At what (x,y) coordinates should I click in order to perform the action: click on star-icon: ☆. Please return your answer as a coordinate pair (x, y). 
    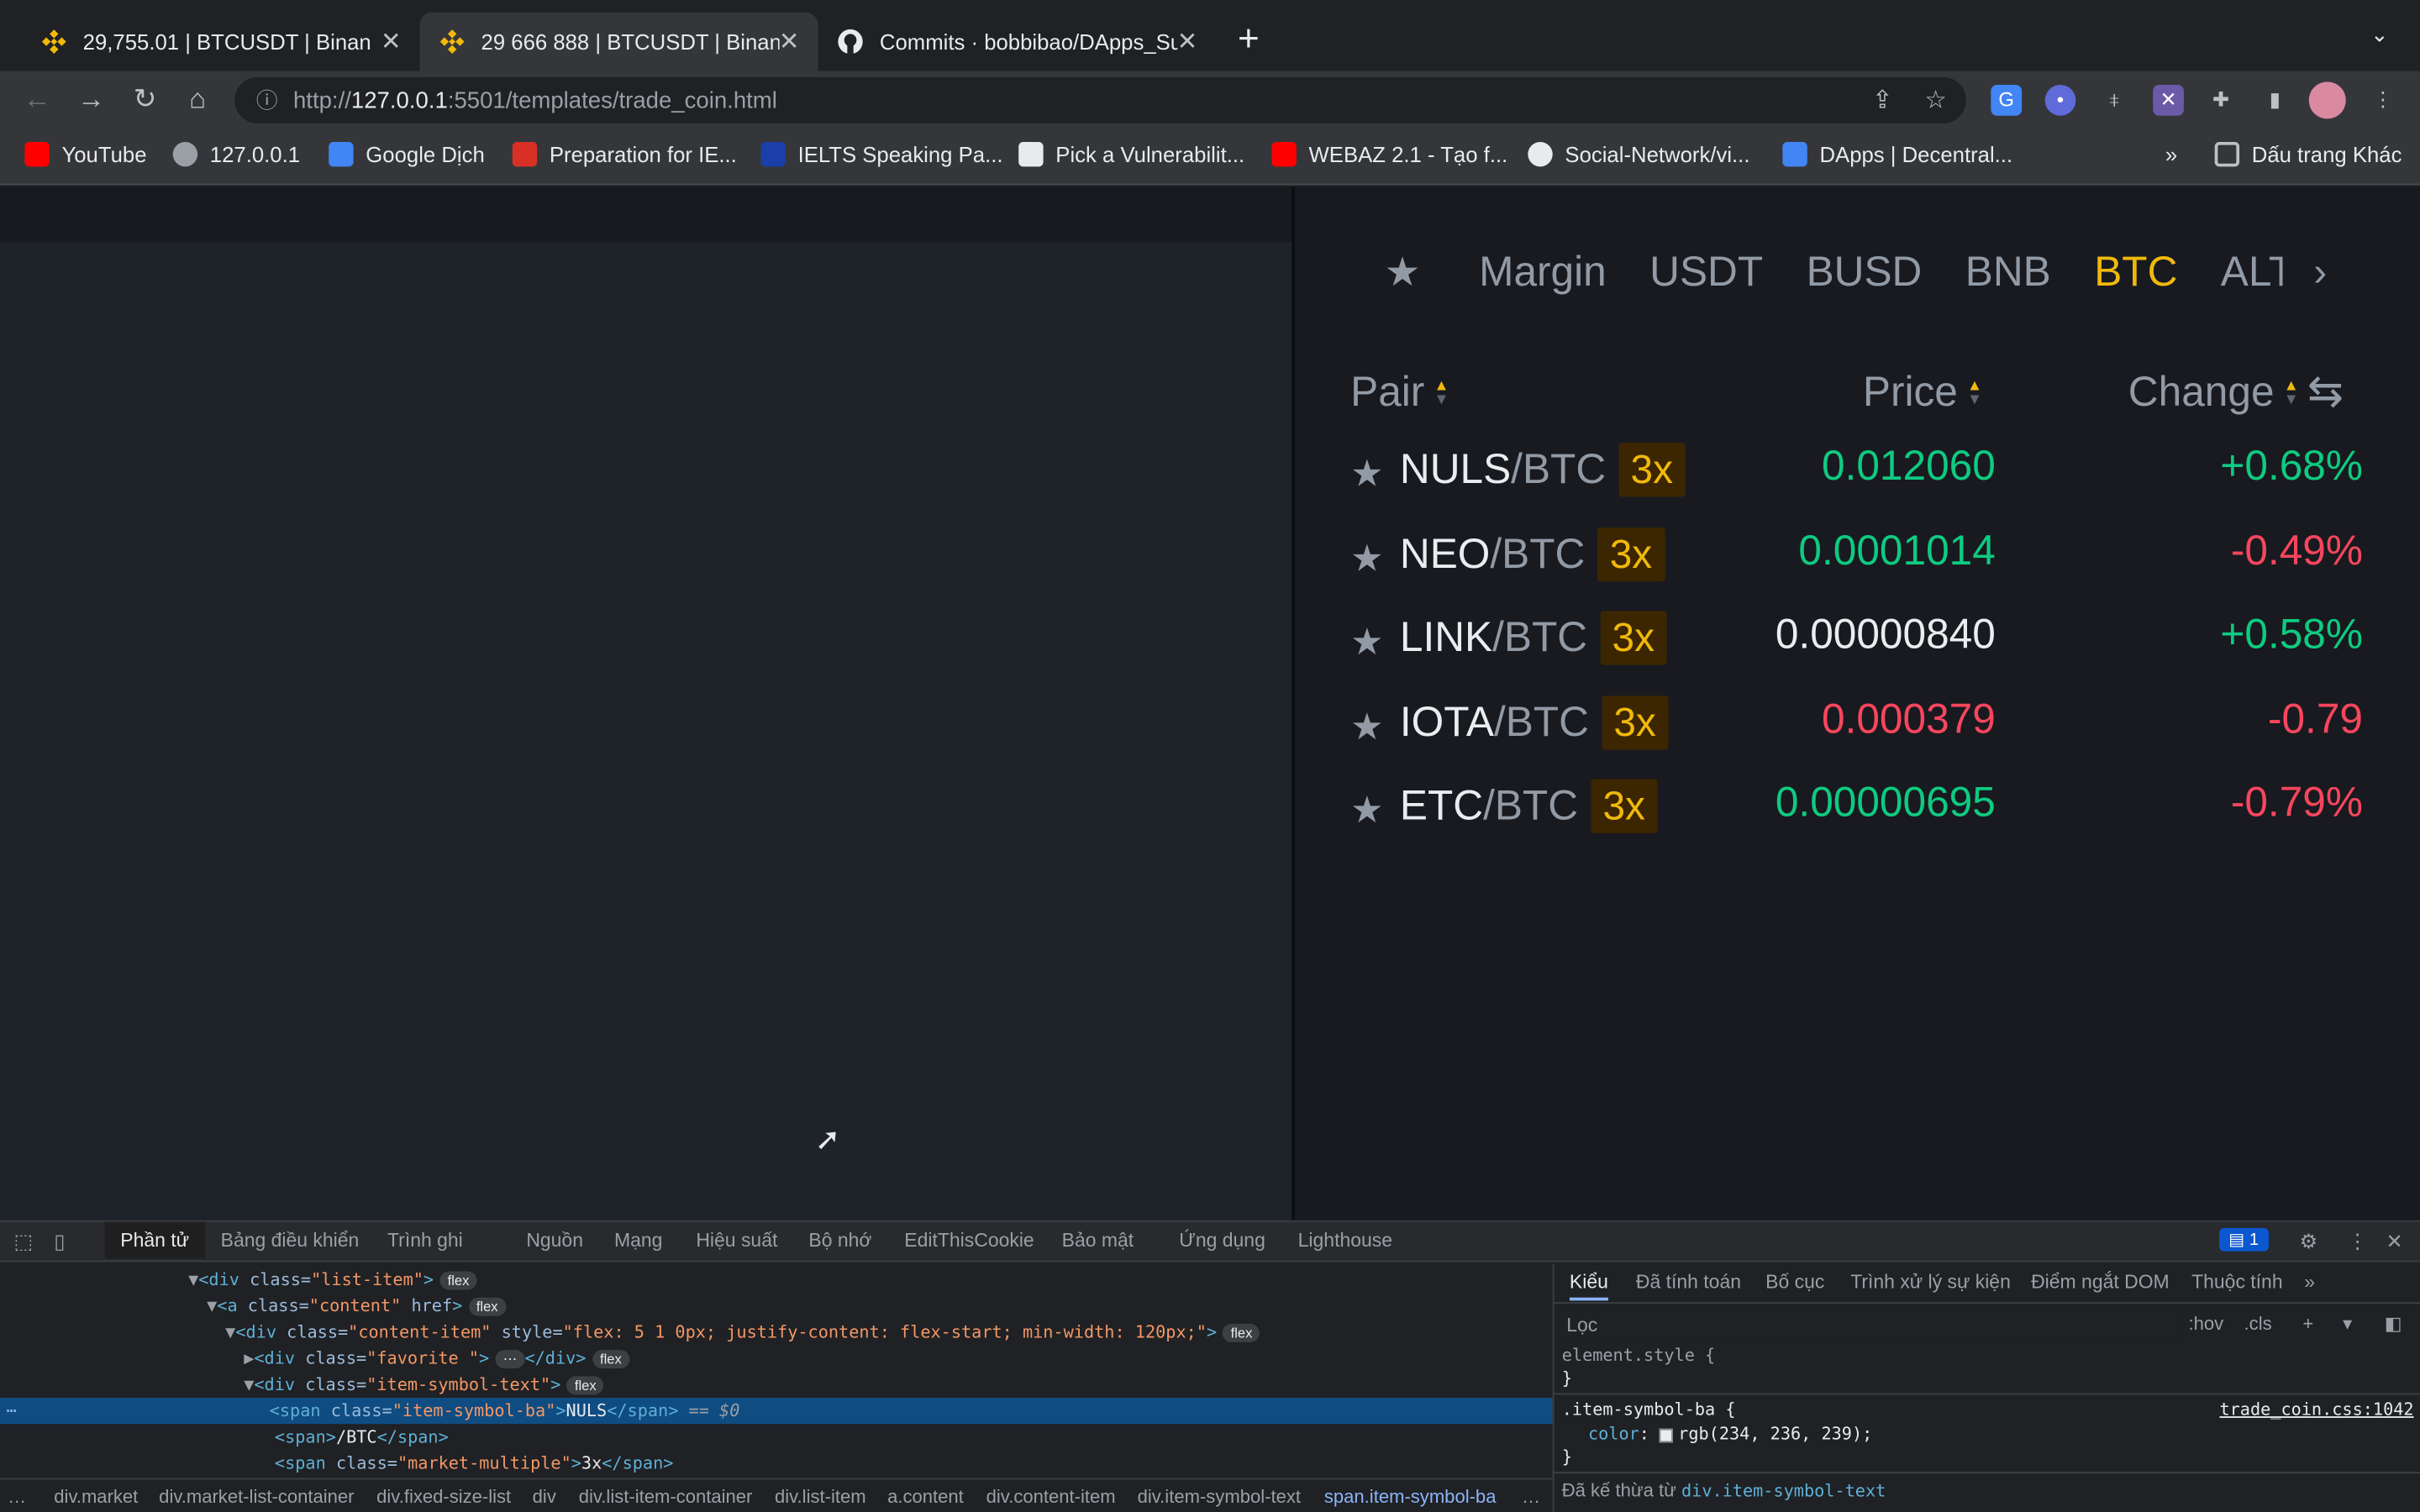
    Looking at the image, I should click on (1935, 100).